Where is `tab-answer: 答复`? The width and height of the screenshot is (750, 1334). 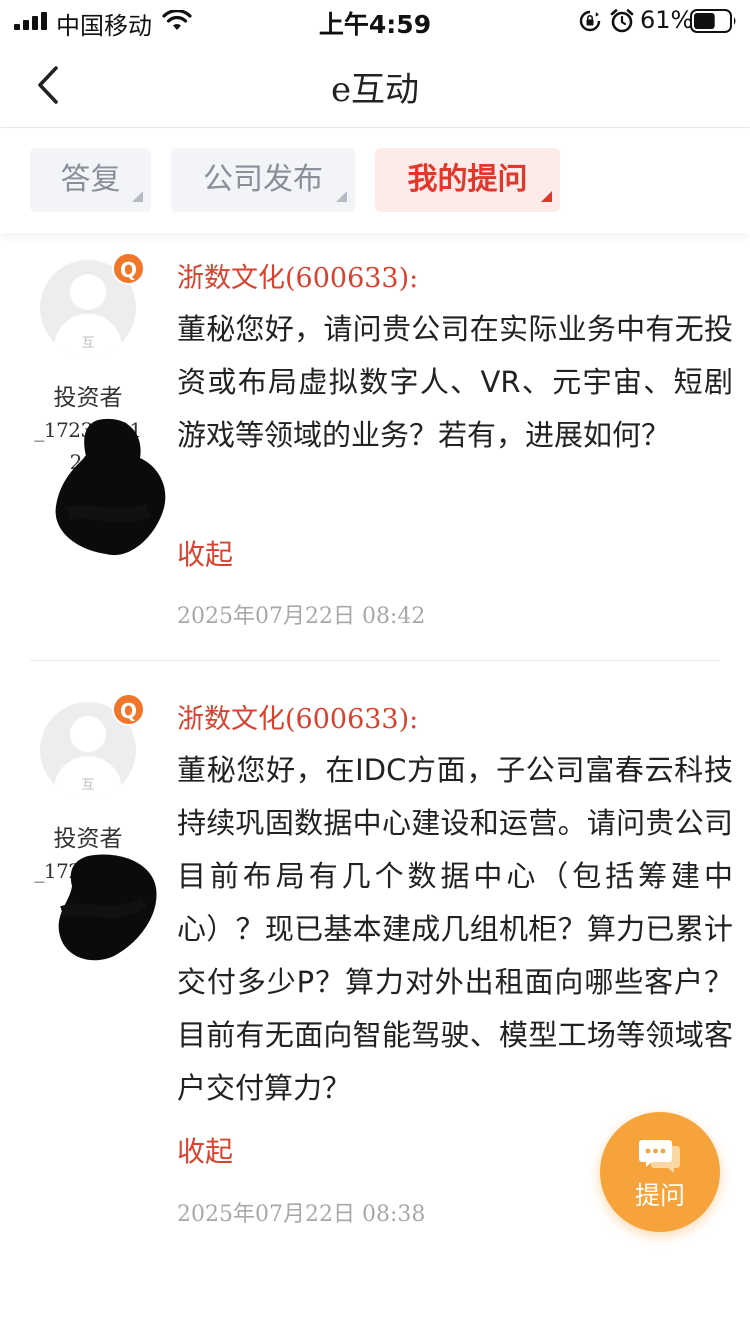
tab-answer: 答复 is located at coordinates (90, 180).